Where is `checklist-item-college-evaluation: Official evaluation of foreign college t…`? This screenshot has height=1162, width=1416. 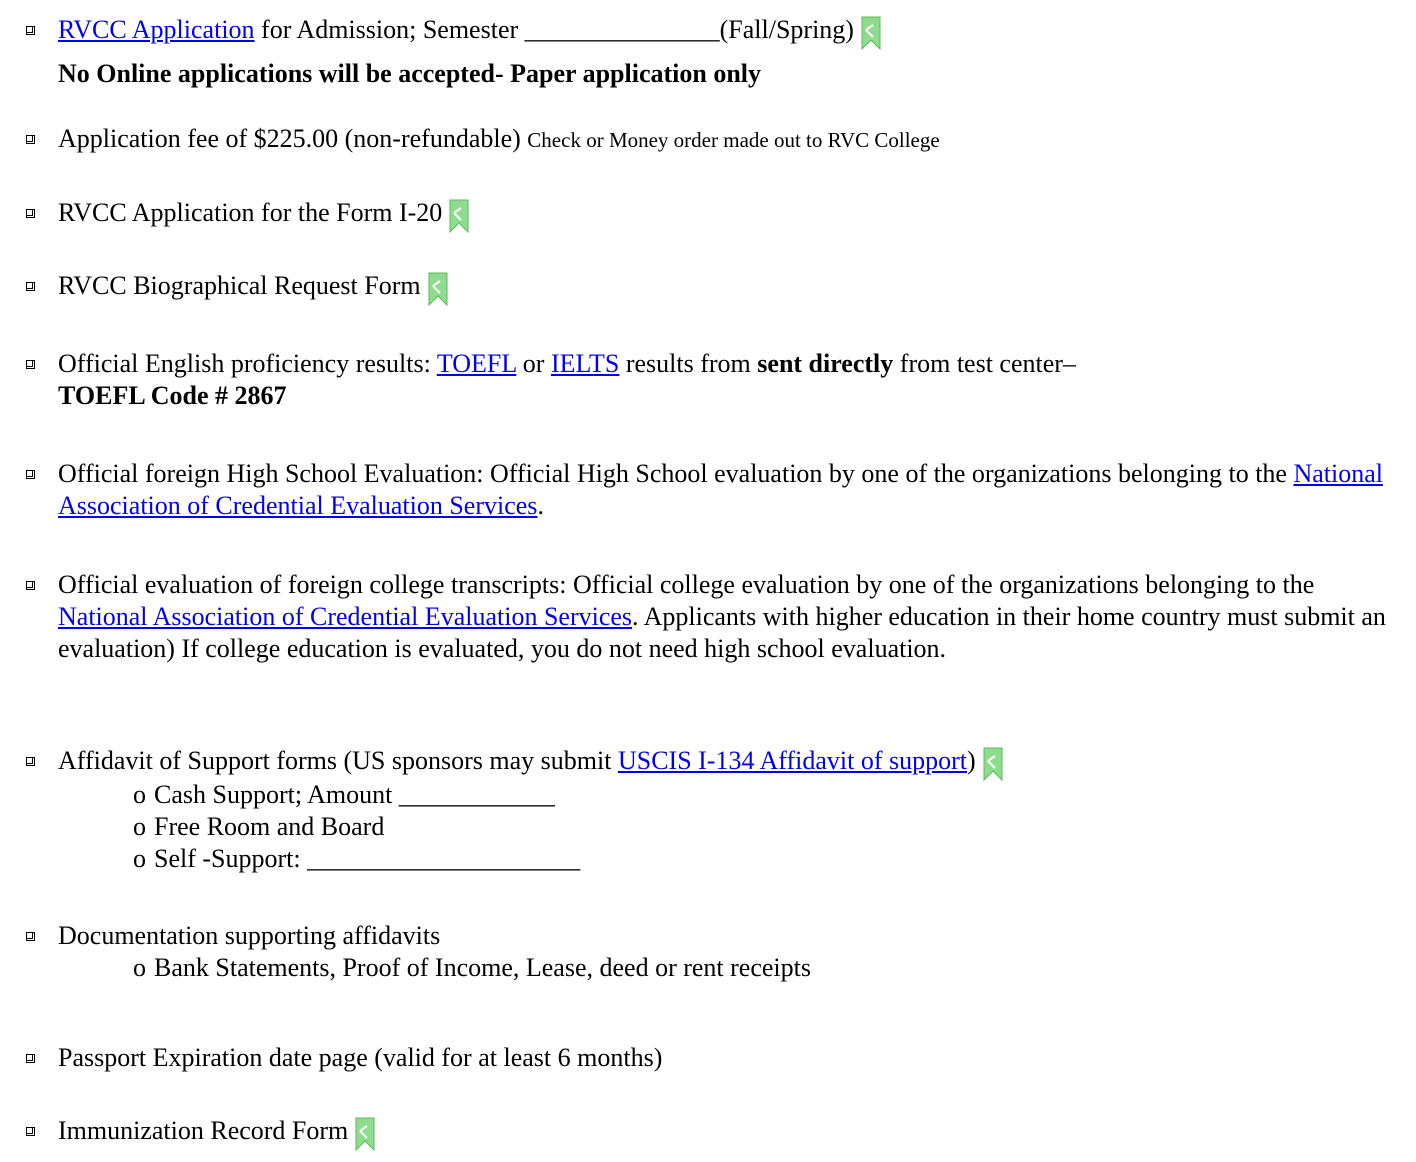
checklist-item-college-evaluation: Official evaluation of foreign college t… is located at coordinates (717, 617).